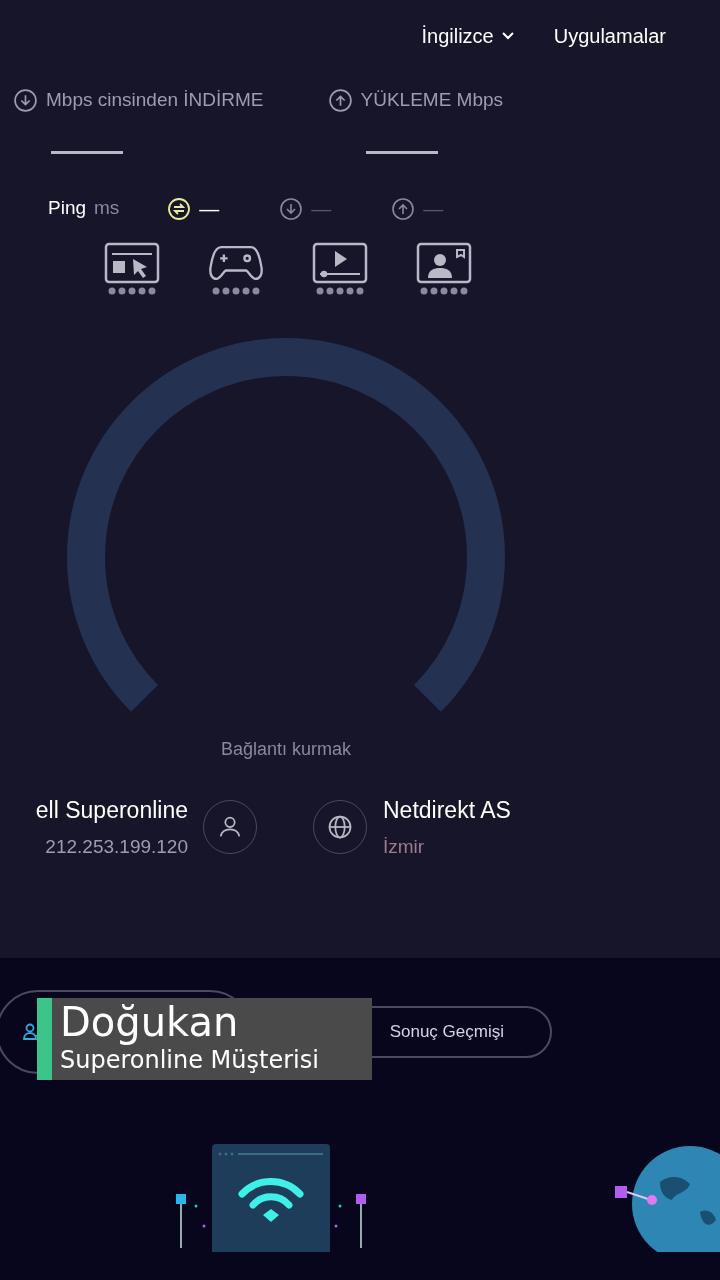  I want to click on server-name: Netdirekt AS, so click(447, 810).